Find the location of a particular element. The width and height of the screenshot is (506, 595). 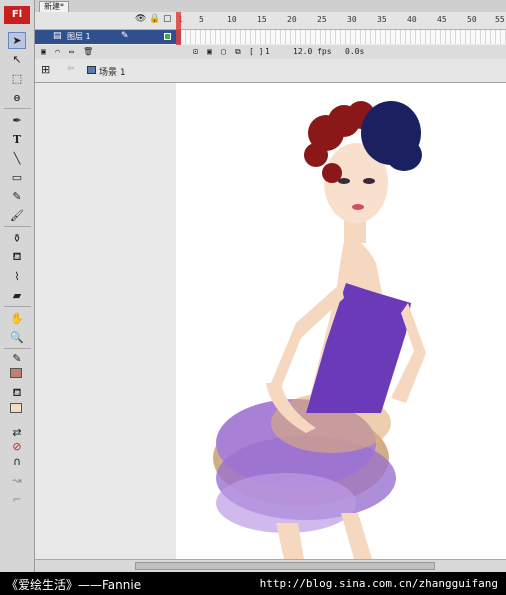

lasso-icon: ɵ is located at coordinates (17, 97).